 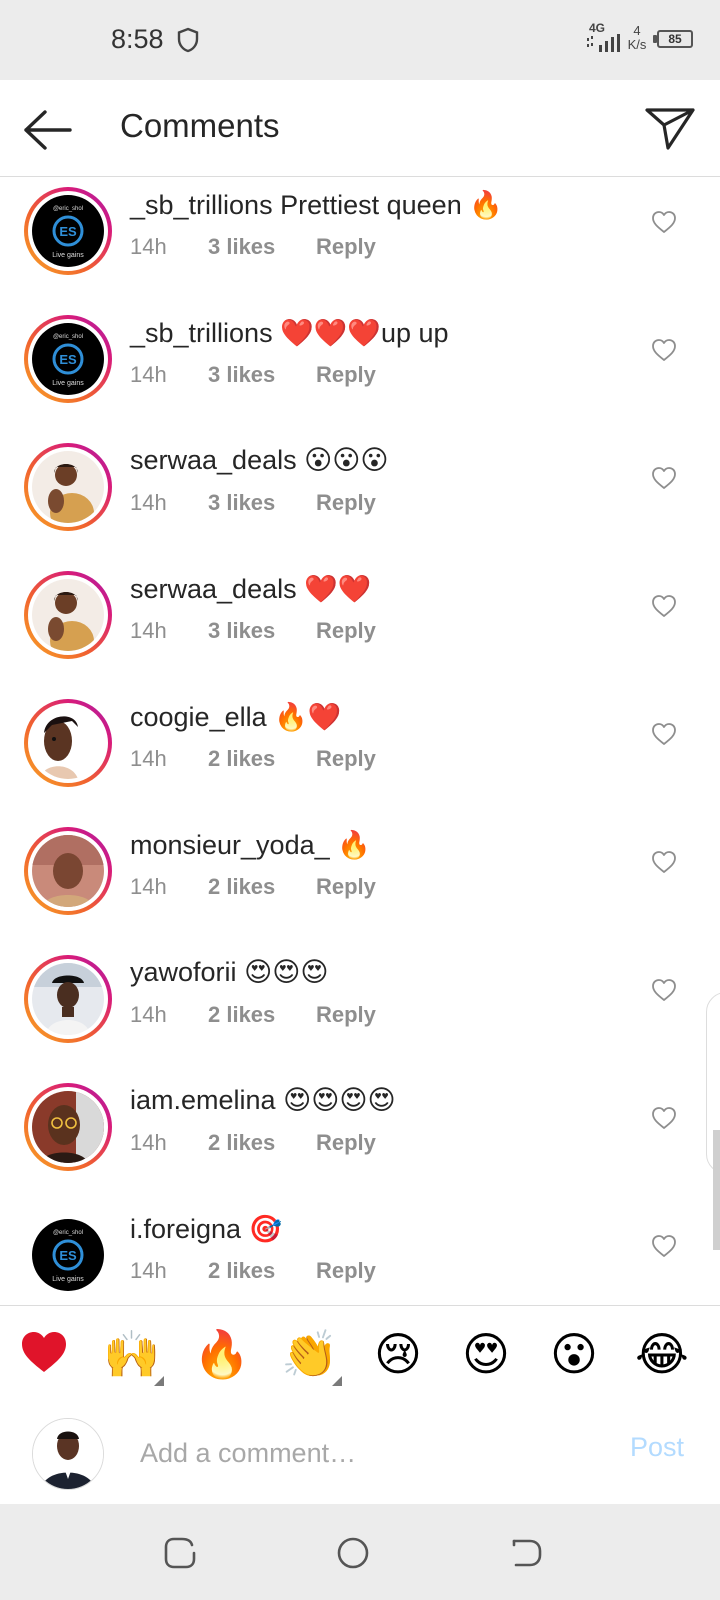 What do you see at coordinates (308, 717) in the screenshot?
I see `comment-body: 🔥❤️` at bounding box center [308, 717].